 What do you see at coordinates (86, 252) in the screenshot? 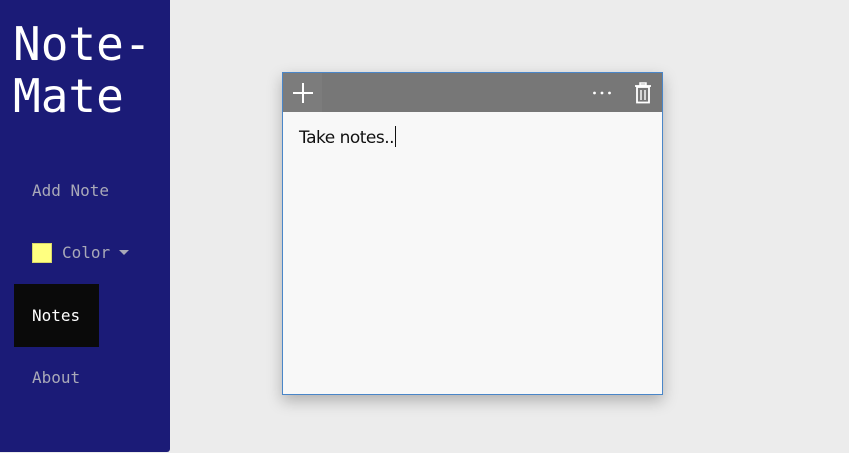
I see `sidebar-item-label: Color` at bounding box center [86, 252].